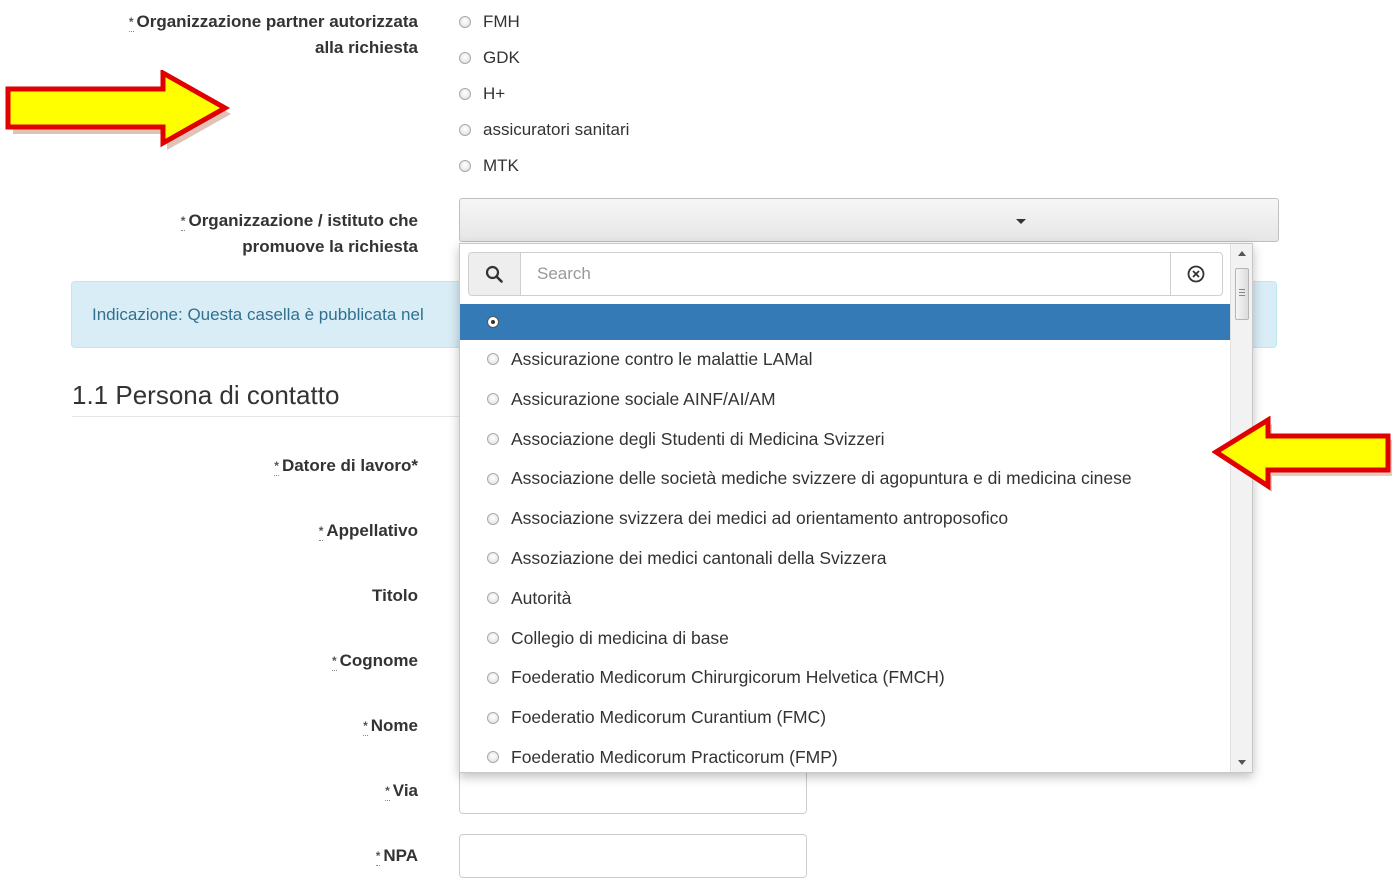 The width and height of the screenshot is (1400, 878). Describe the element at coordinates (845, 322) in the screenshot. I see `list-item-empty-selected` at that location.